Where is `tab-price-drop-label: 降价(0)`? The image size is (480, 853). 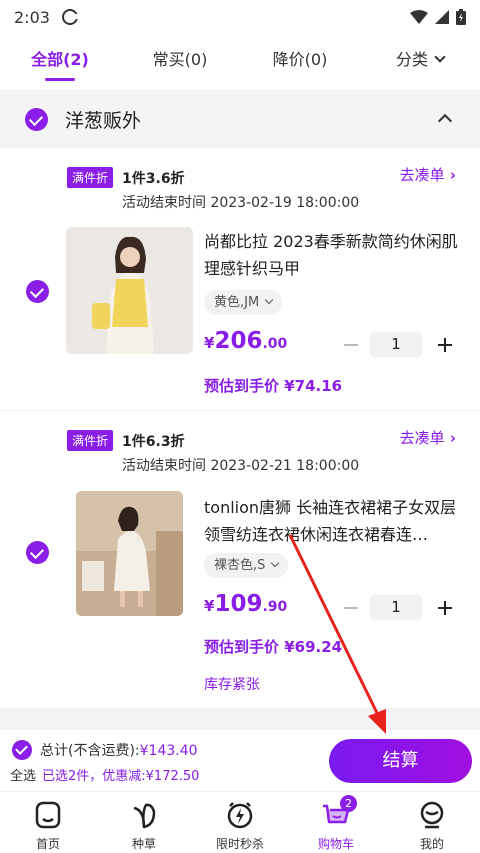
tab-price-drop-label: 降价(0) is located at coordinates (300, 59).